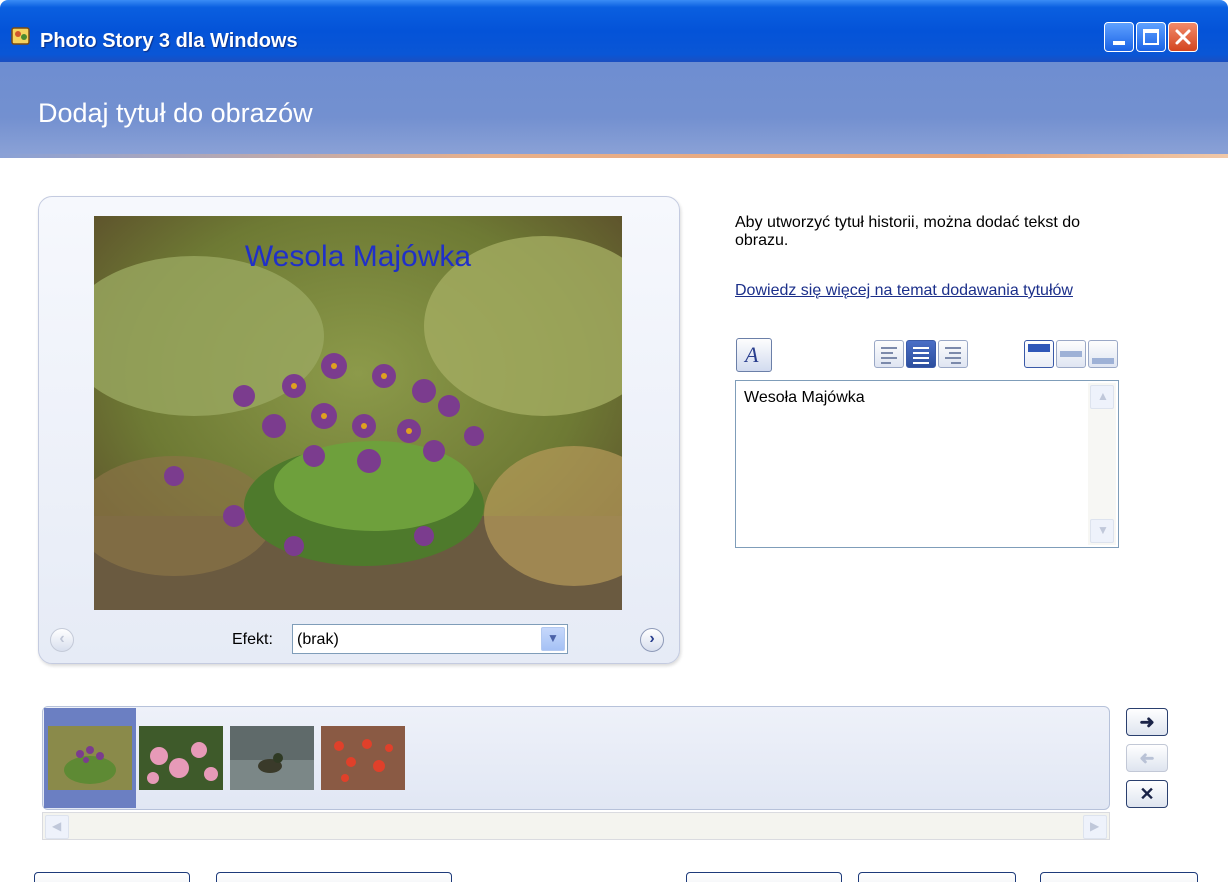 The height and width of the screenshot is (882, 1228). Describe the element at coordinates (272, 758) in the screenshot. I see `thumbnail-duck-on-water` at that location.